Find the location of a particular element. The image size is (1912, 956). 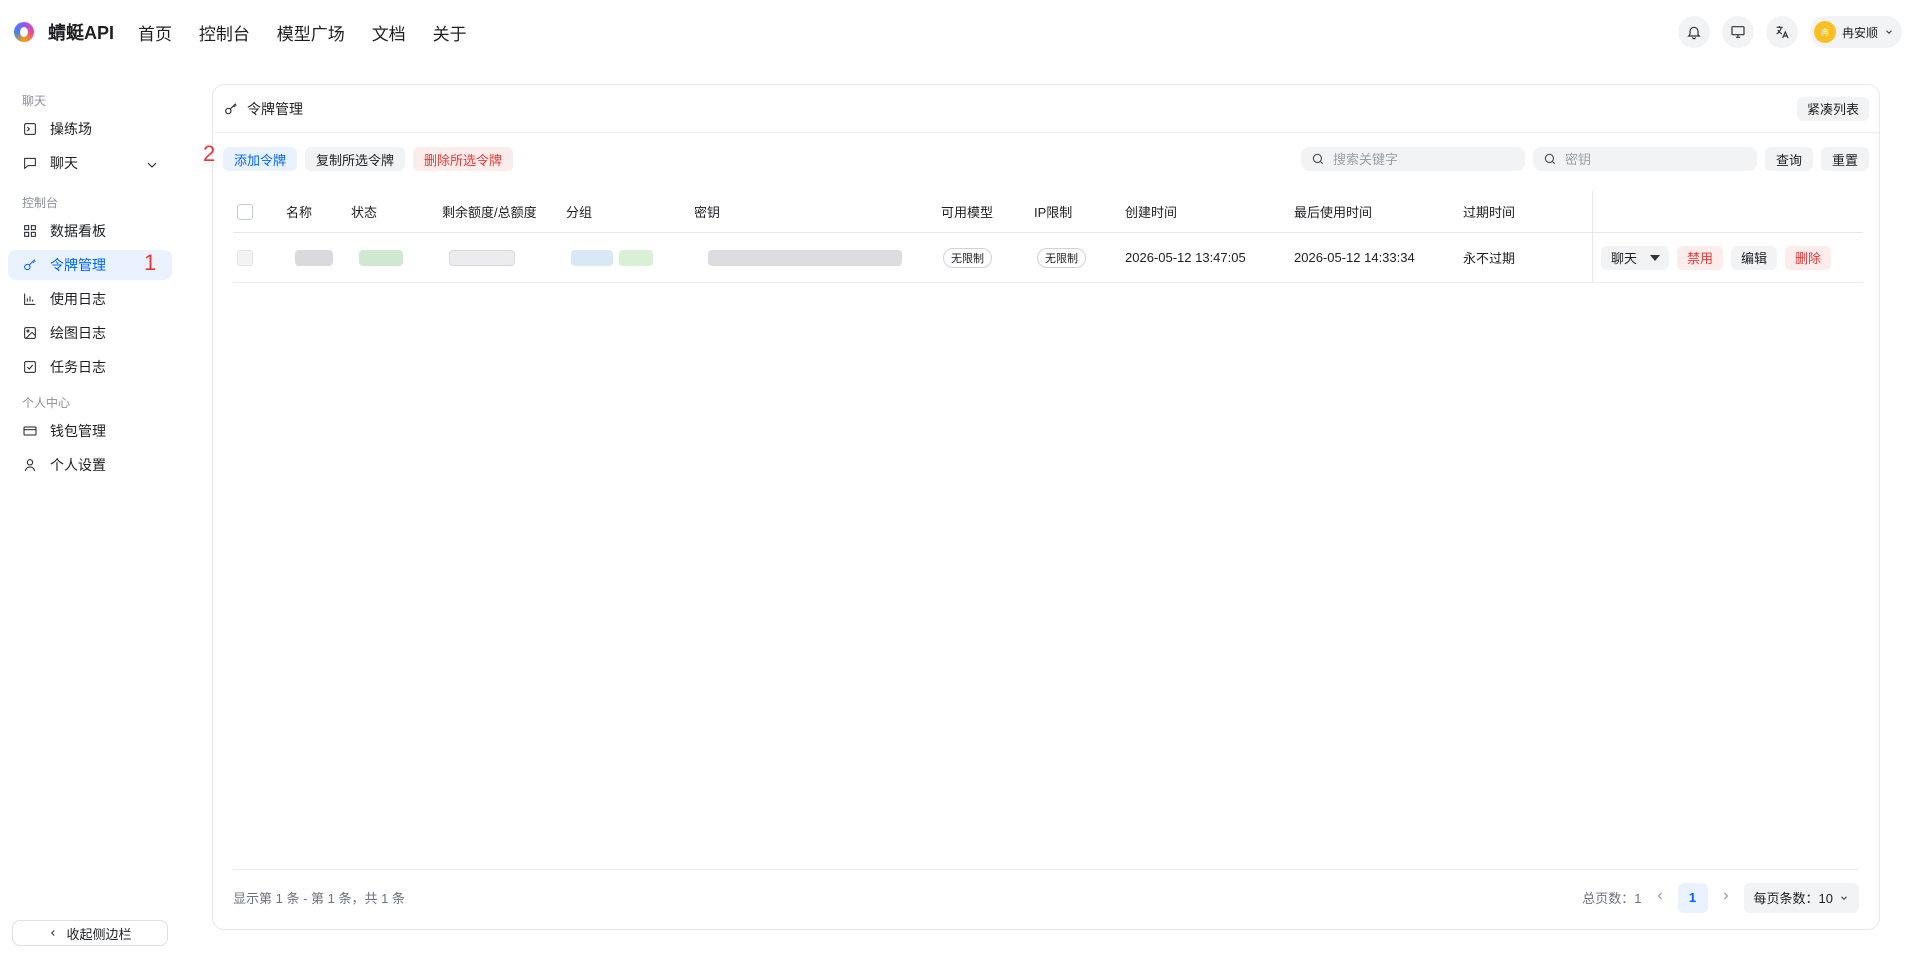

nav-home: 首页 is located at coordinates (155, 34).